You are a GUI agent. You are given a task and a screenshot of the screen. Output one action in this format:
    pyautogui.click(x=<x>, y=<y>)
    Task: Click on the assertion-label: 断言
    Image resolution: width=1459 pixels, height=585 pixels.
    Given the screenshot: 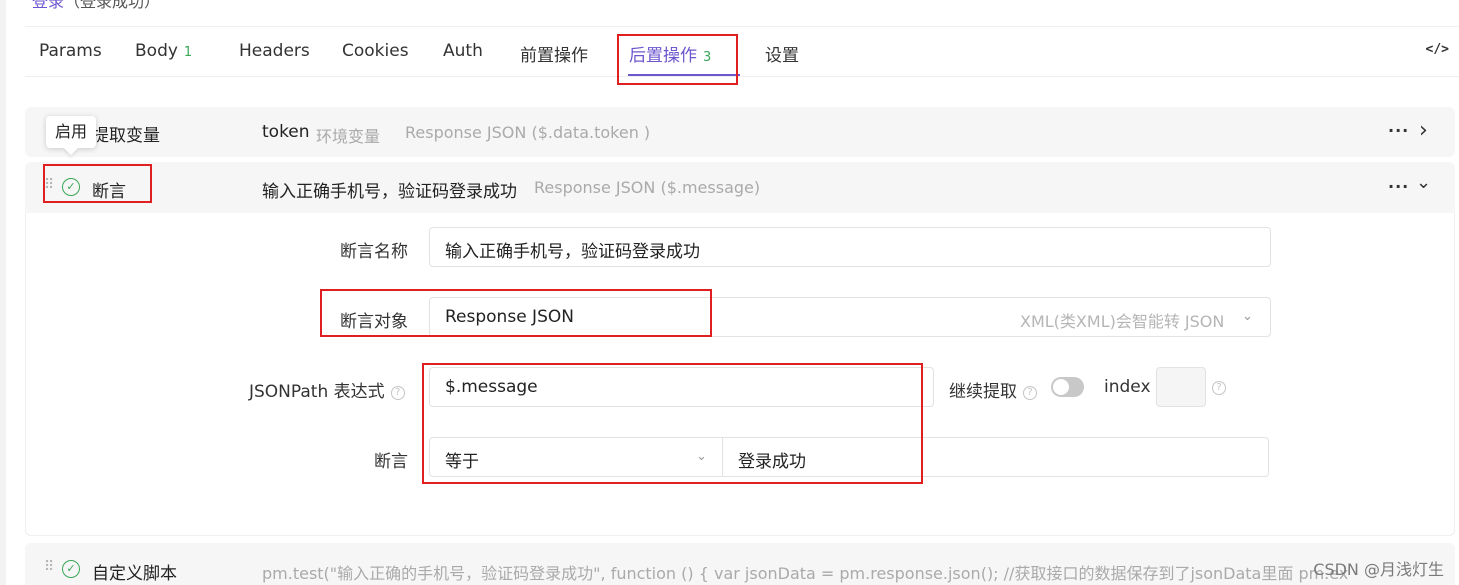 What is the action you would take?
    pyautogui.click(x=391, y=462)
    